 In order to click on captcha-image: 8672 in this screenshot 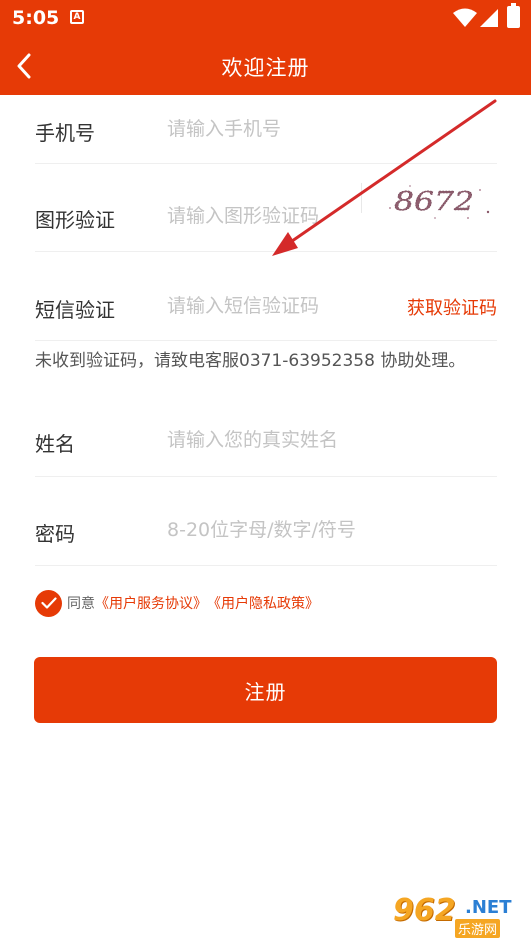, I will do `click(437, 200)`.